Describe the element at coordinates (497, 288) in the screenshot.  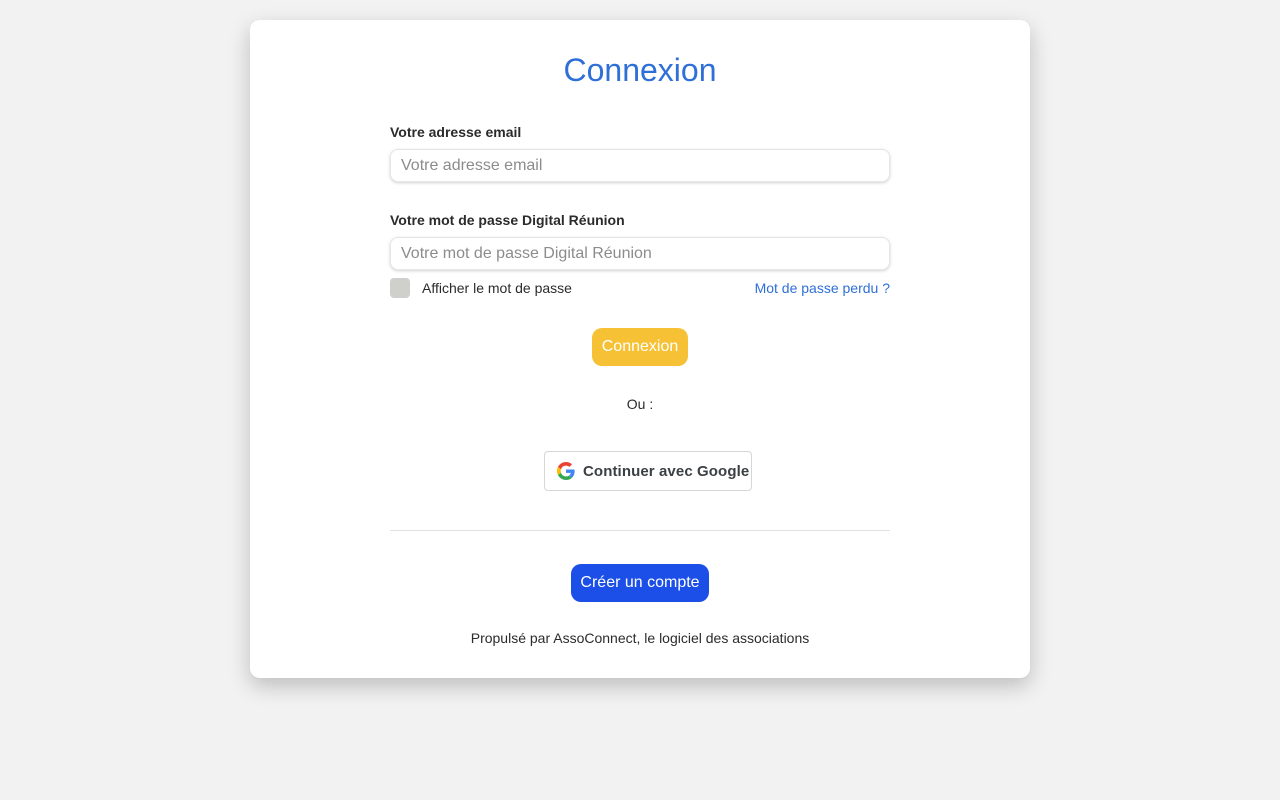
I see `show-password-label: Afficher le mot de passe` at that location.